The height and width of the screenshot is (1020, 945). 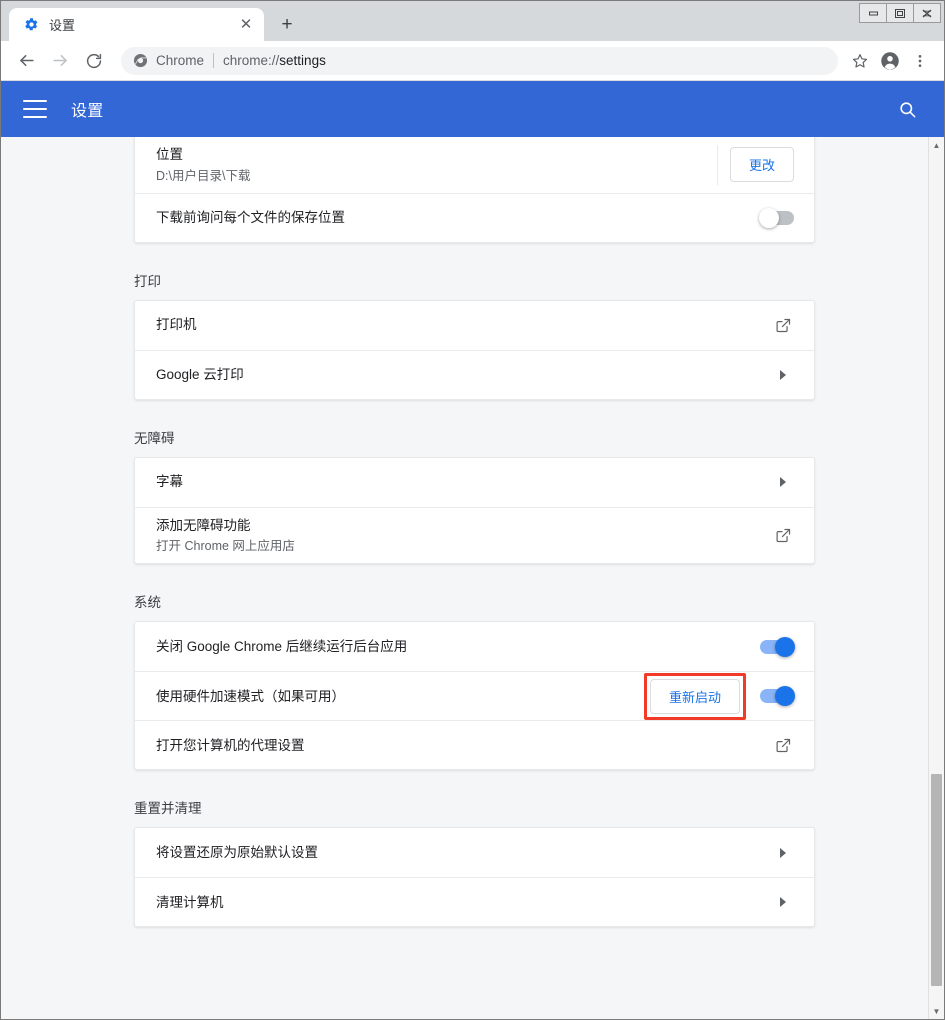 I want to click on vertical-scrollbar: ▲ ▼, so click(x=936, y=578).